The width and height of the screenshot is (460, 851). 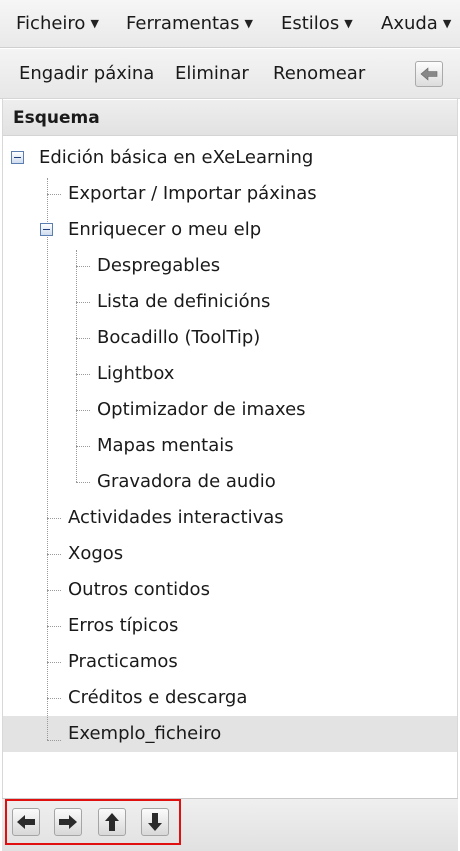 I want to click on tree-node: Enriquecer o meu elp, so click(x=164, y=230).